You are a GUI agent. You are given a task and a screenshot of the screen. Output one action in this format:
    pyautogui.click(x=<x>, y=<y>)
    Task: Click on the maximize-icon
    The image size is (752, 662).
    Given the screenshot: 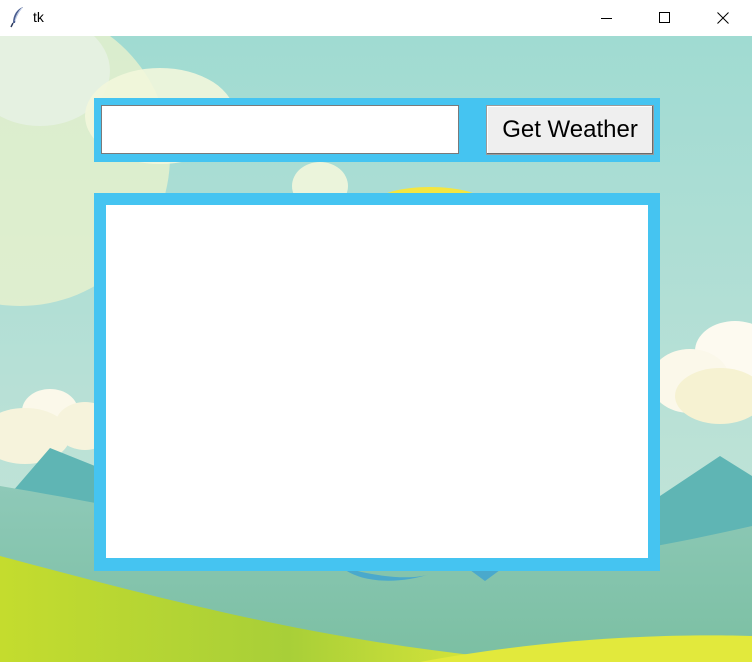 What is the action you would take?
    pyautogui.click(x=664, y=17)
    